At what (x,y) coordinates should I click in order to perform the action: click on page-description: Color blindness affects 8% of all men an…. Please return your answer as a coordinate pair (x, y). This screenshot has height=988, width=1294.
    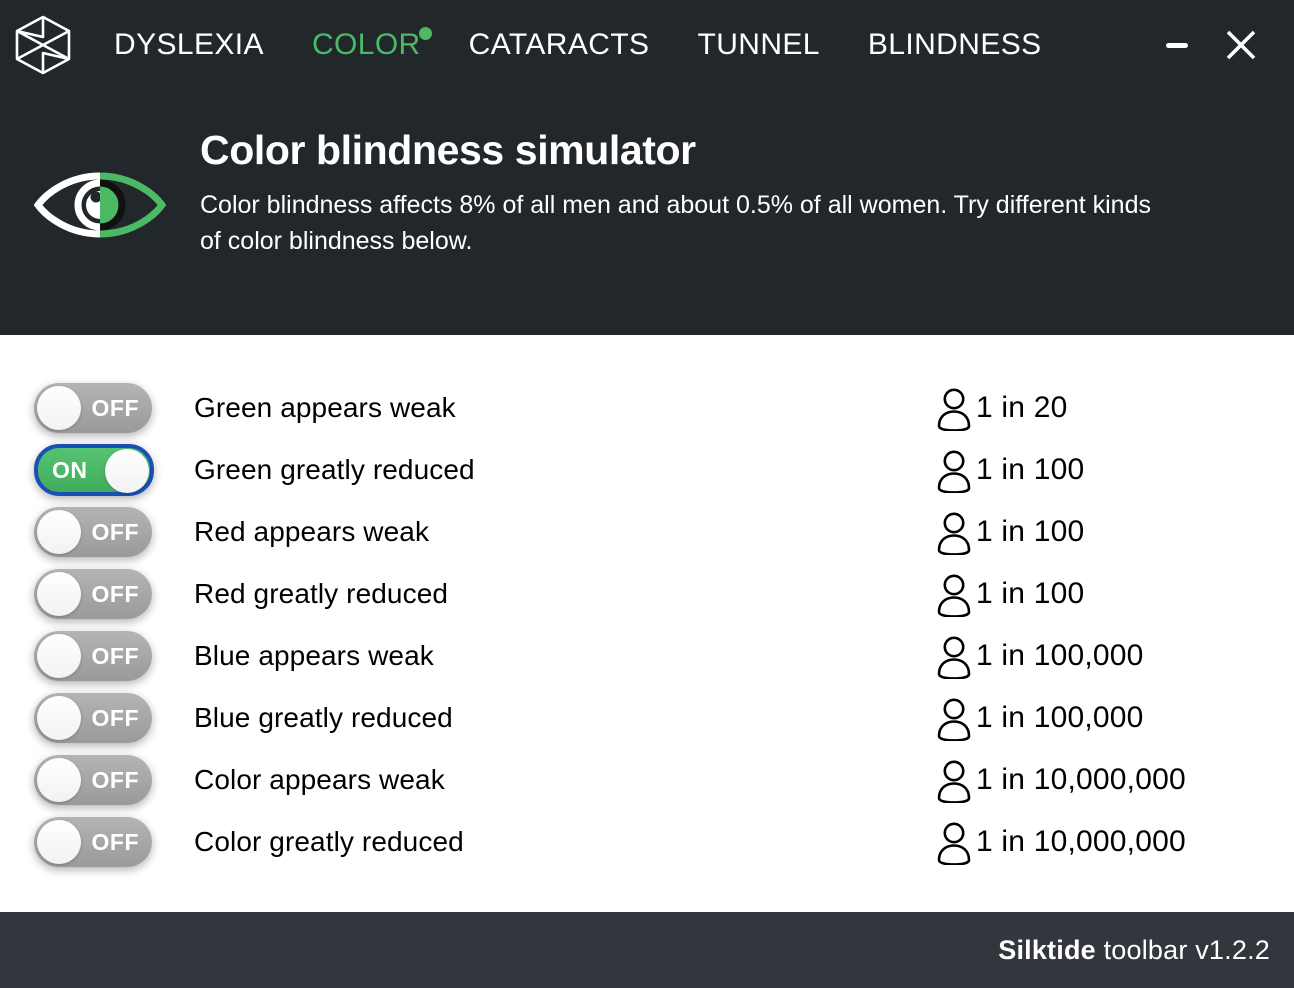
    Looking at the image, I should click on (675, 223).